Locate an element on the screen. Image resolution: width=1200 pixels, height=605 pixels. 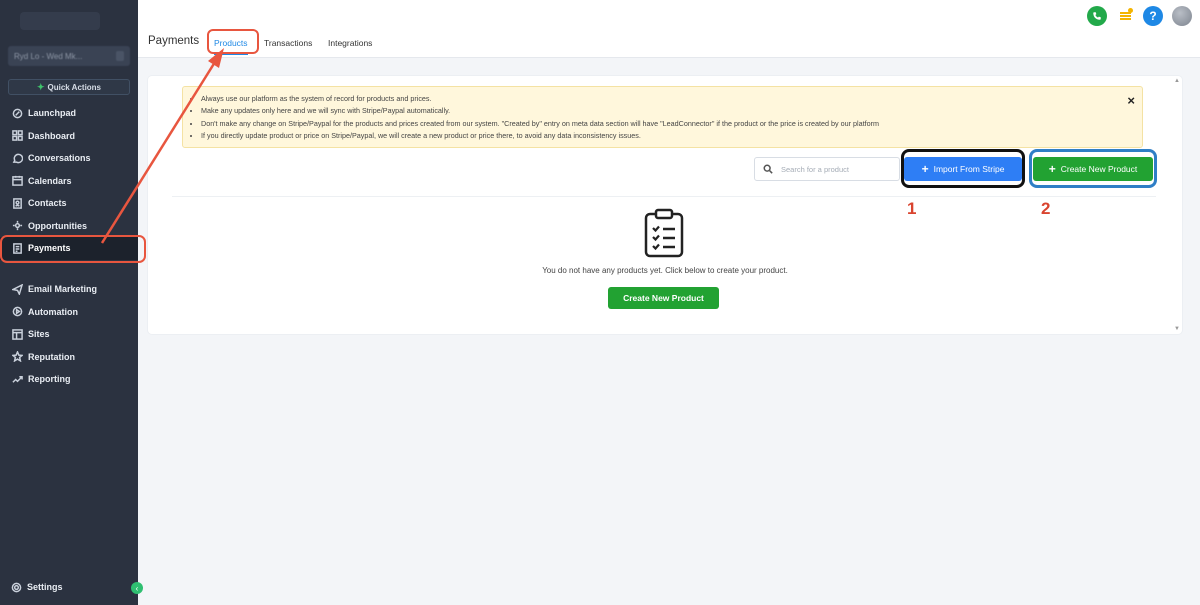
create-new-product-empty-button: Create New Product is located at coordinates (663, 298).